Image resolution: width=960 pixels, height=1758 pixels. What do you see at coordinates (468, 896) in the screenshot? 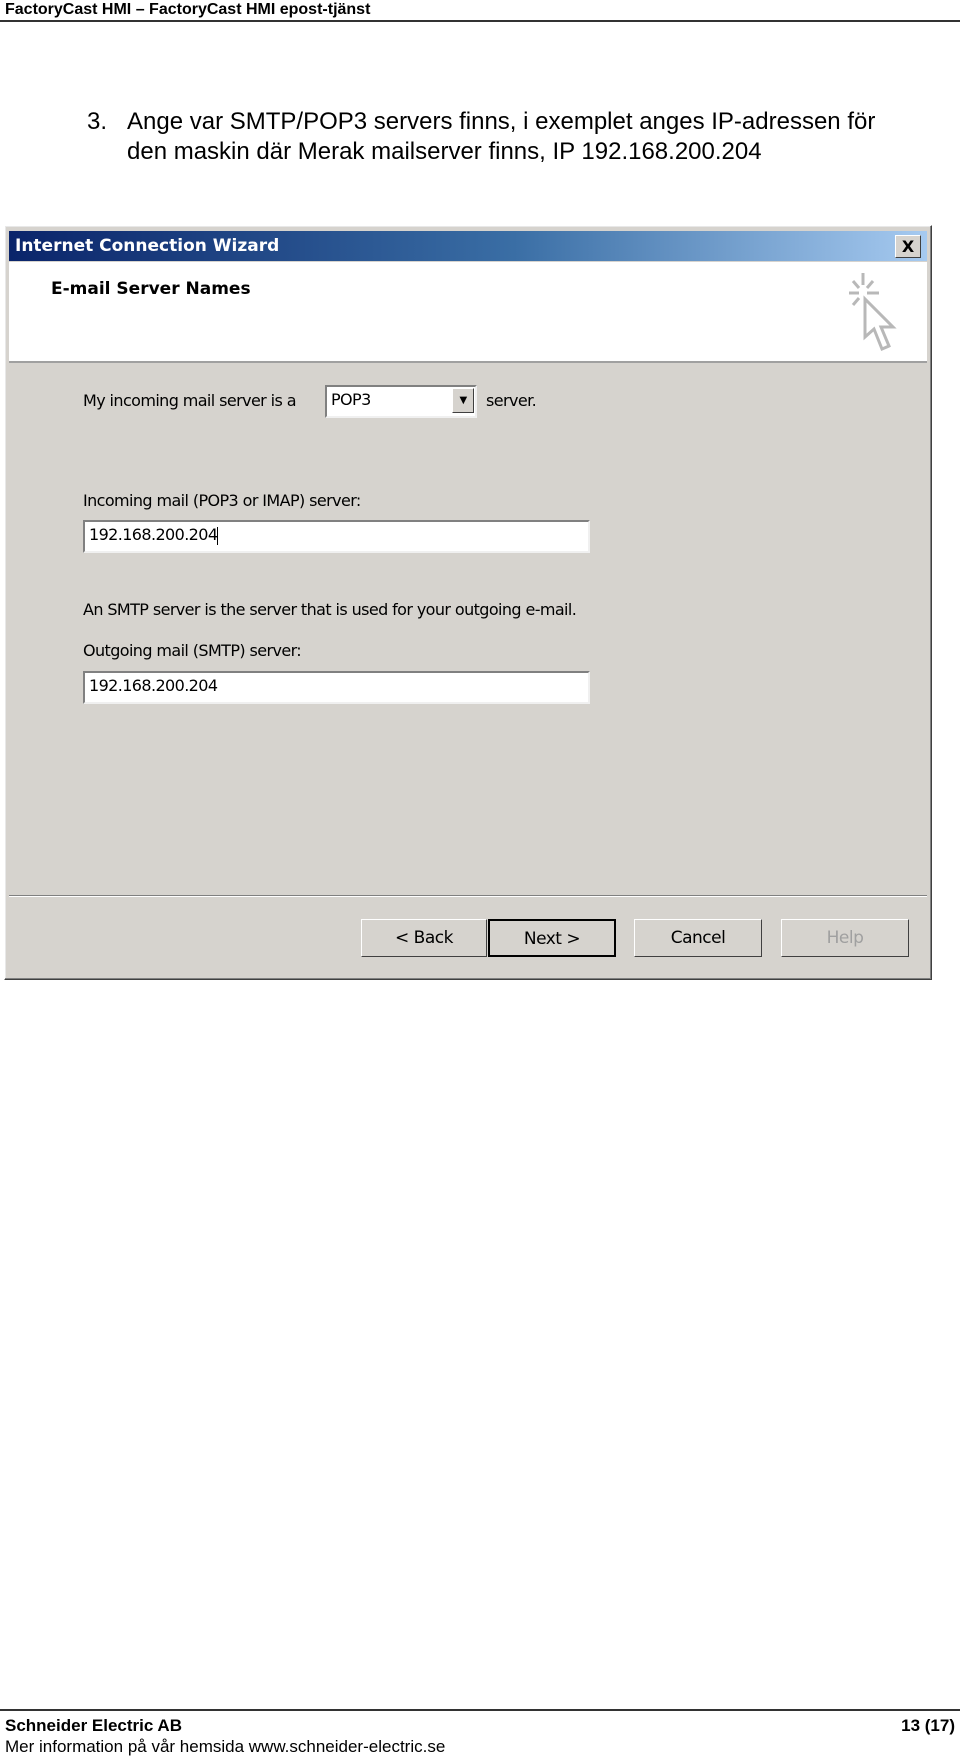
I see `button-divider` at bounding box center [468, 896].